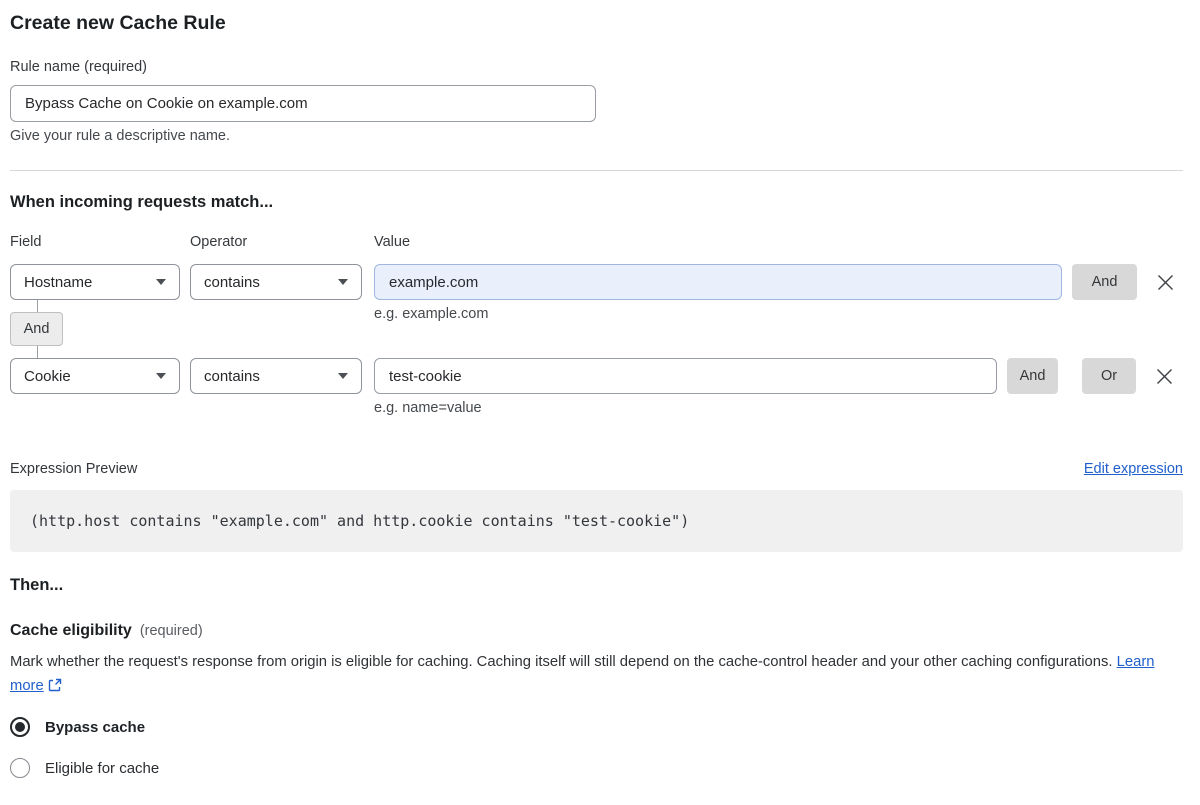 The image size is (1200, 805). I want to click on bypass-cache-label: Bypass cache, so click(95, 727).